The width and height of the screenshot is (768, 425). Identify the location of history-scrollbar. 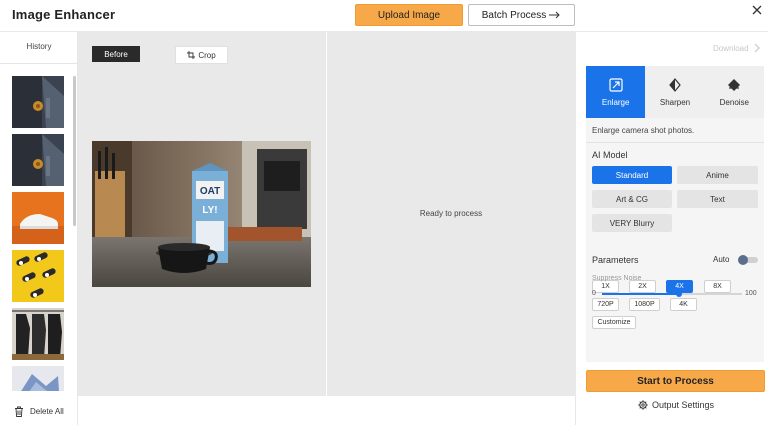
(74, 151).